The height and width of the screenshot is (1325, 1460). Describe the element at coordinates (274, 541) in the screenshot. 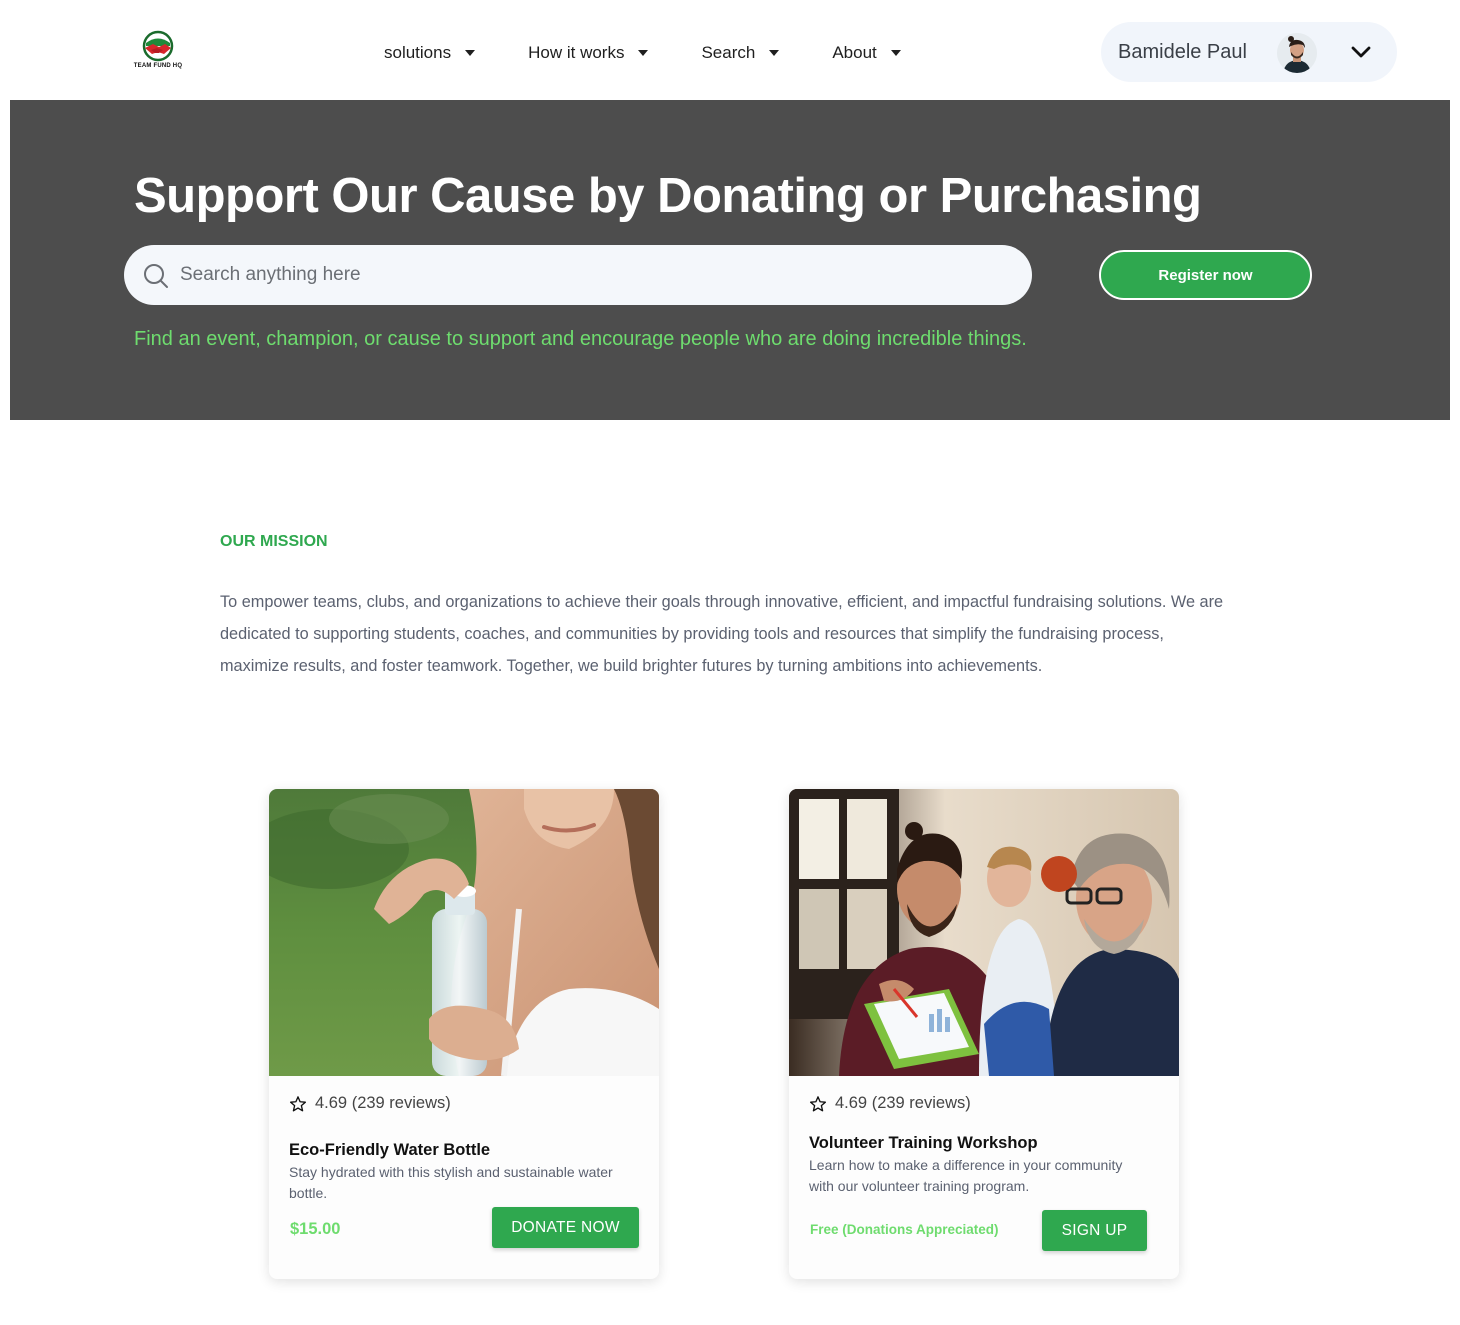

I see `mission-heading: OUR MISSION` at that location.